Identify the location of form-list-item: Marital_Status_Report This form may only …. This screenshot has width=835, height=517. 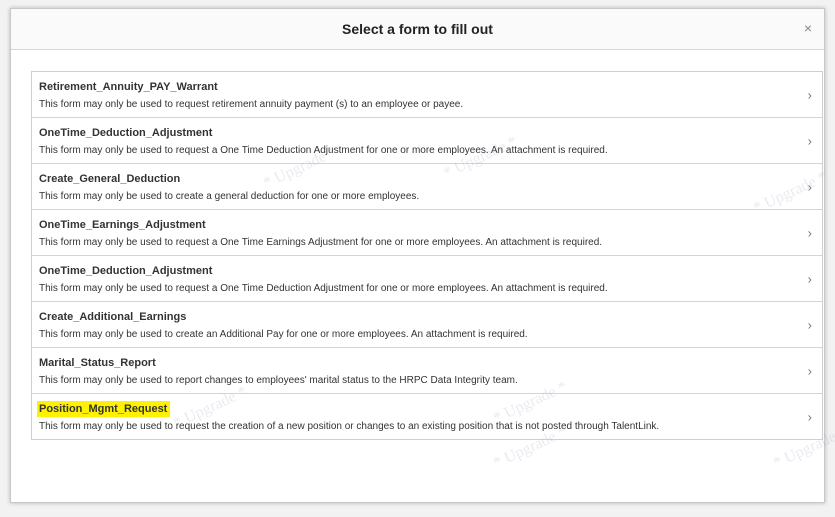
(427, 371).